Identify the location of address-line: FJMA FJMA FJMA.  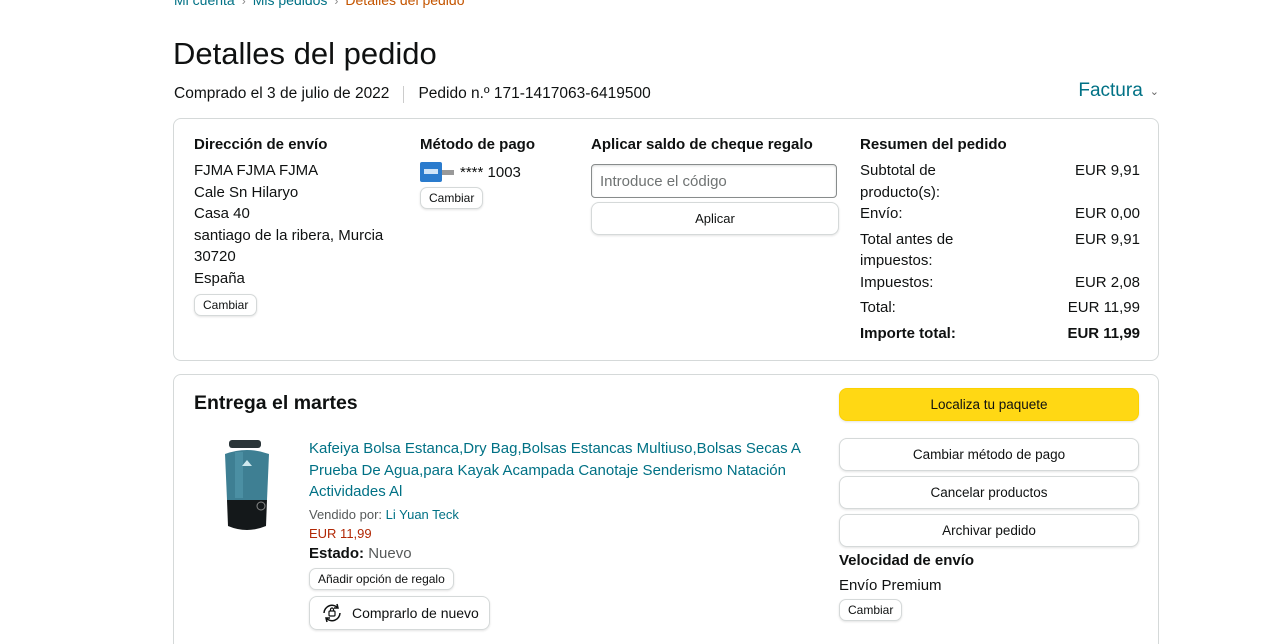
(256, 170).